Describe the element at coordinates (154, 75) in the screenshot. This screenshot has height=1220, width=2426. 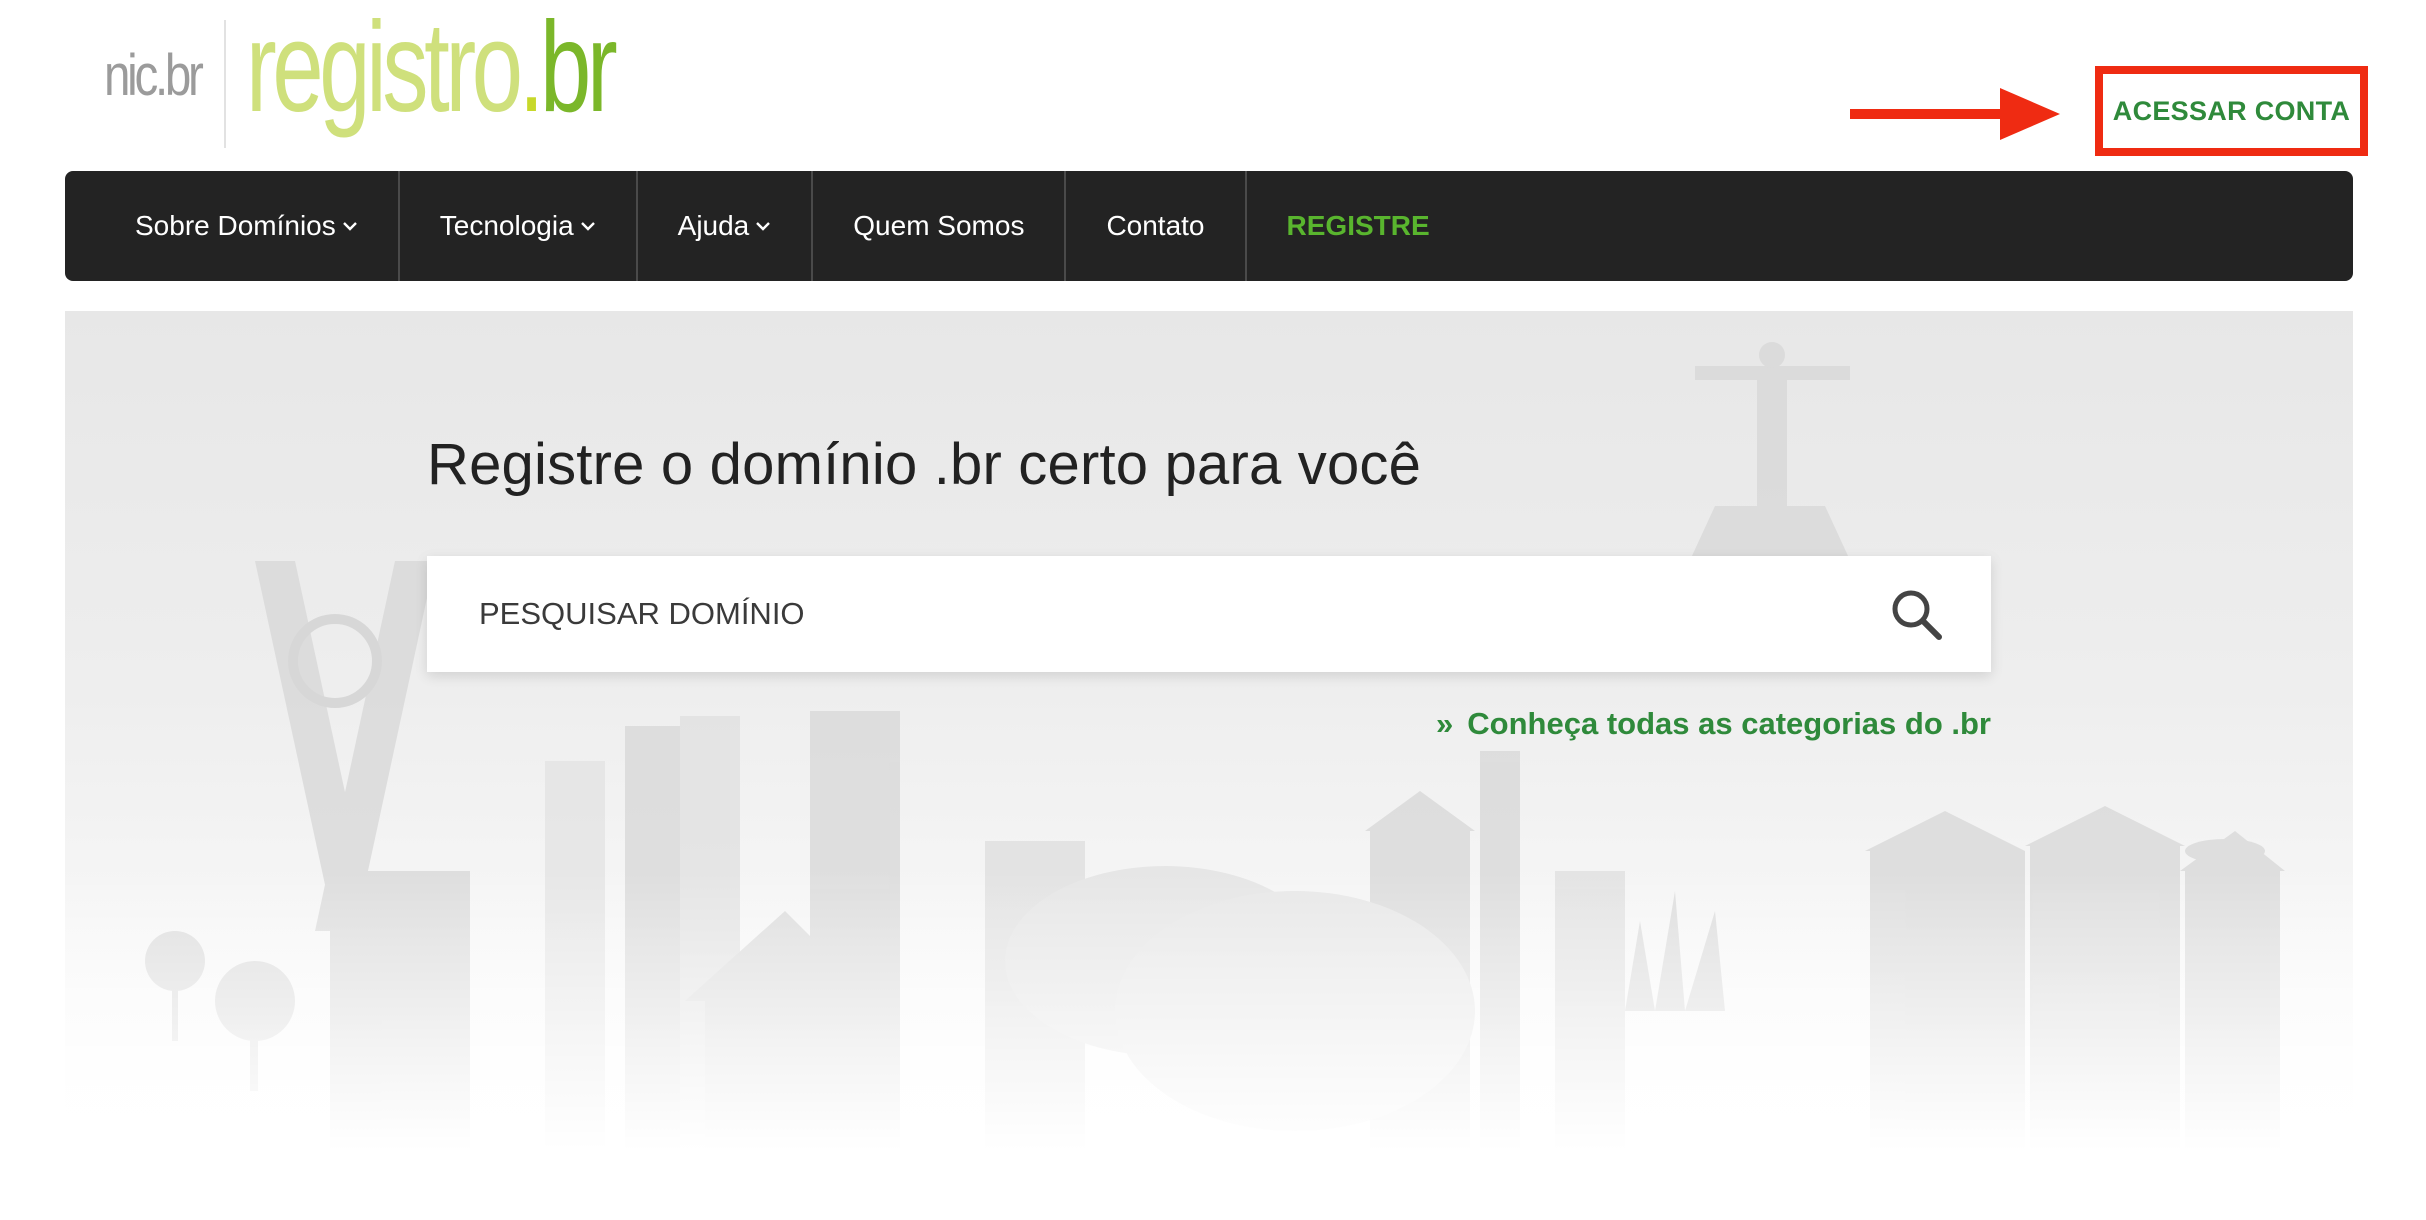
I see `nic-br-logo: nic.br` at that location.